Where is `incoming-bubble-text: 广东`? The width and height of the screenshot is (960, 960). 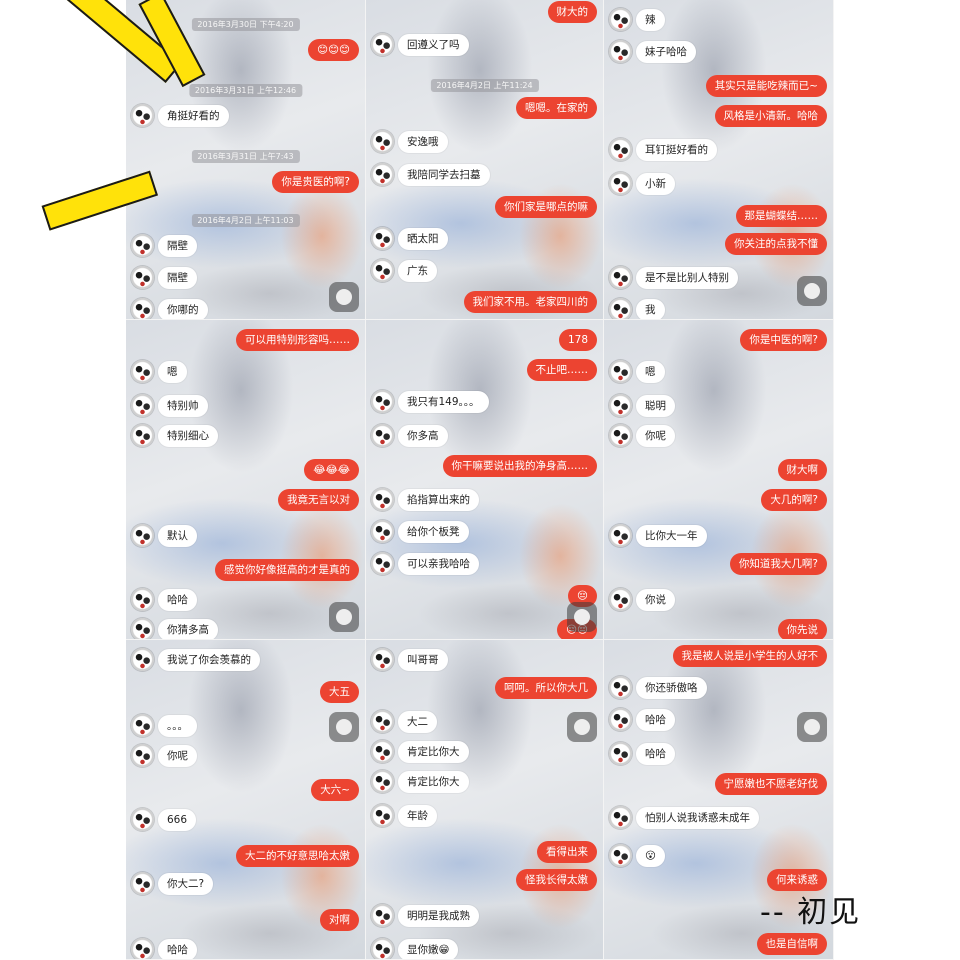
incoming-bubble-text: 广东 is located at coordinates (417, 271).